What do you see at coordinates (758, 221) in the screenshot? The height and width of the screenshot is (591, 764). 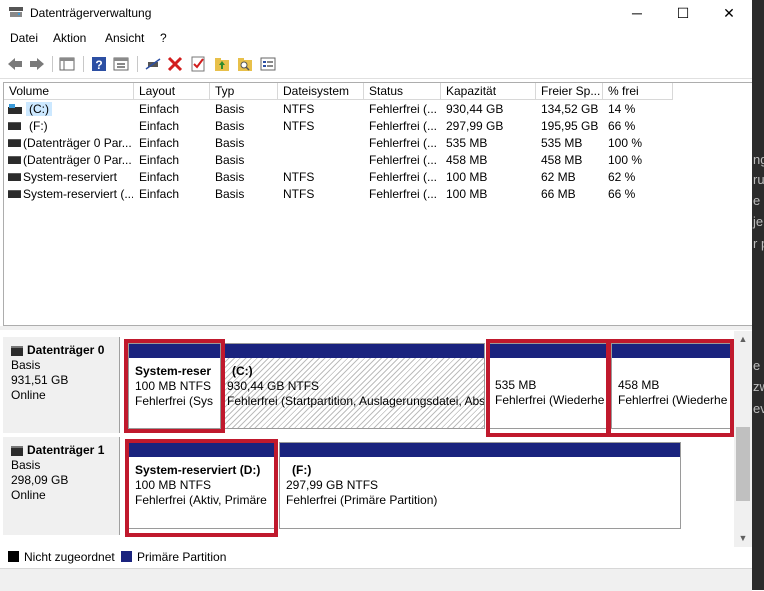 I see `background-text: je` at bounding box center [758, 221].